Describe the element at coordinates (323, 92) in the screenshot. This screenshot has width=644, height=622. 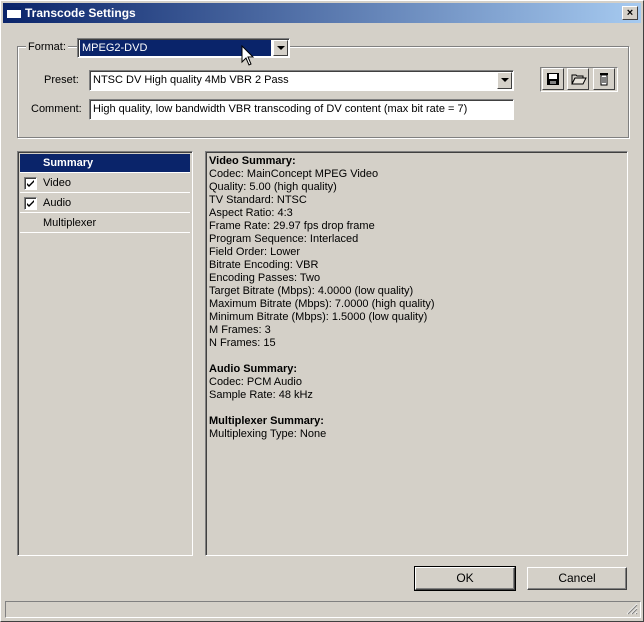
I see `format-group` at that location.